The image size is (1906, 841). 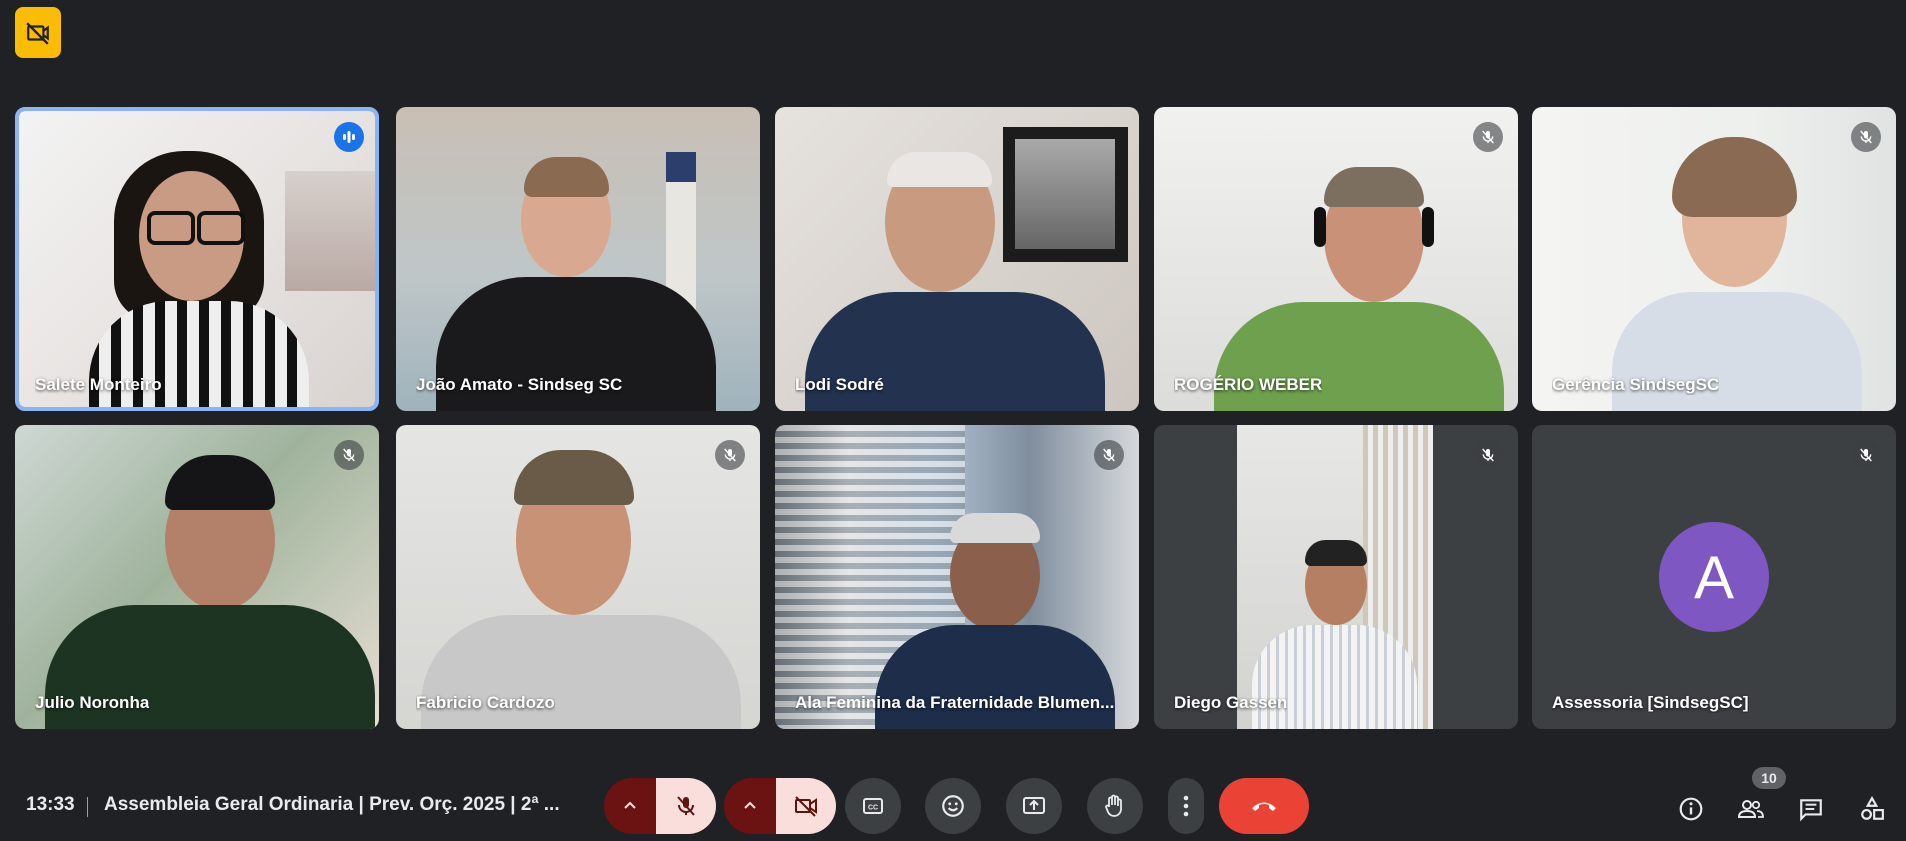 I want to click on raise-hand-button, so click(x=1115, y=806).